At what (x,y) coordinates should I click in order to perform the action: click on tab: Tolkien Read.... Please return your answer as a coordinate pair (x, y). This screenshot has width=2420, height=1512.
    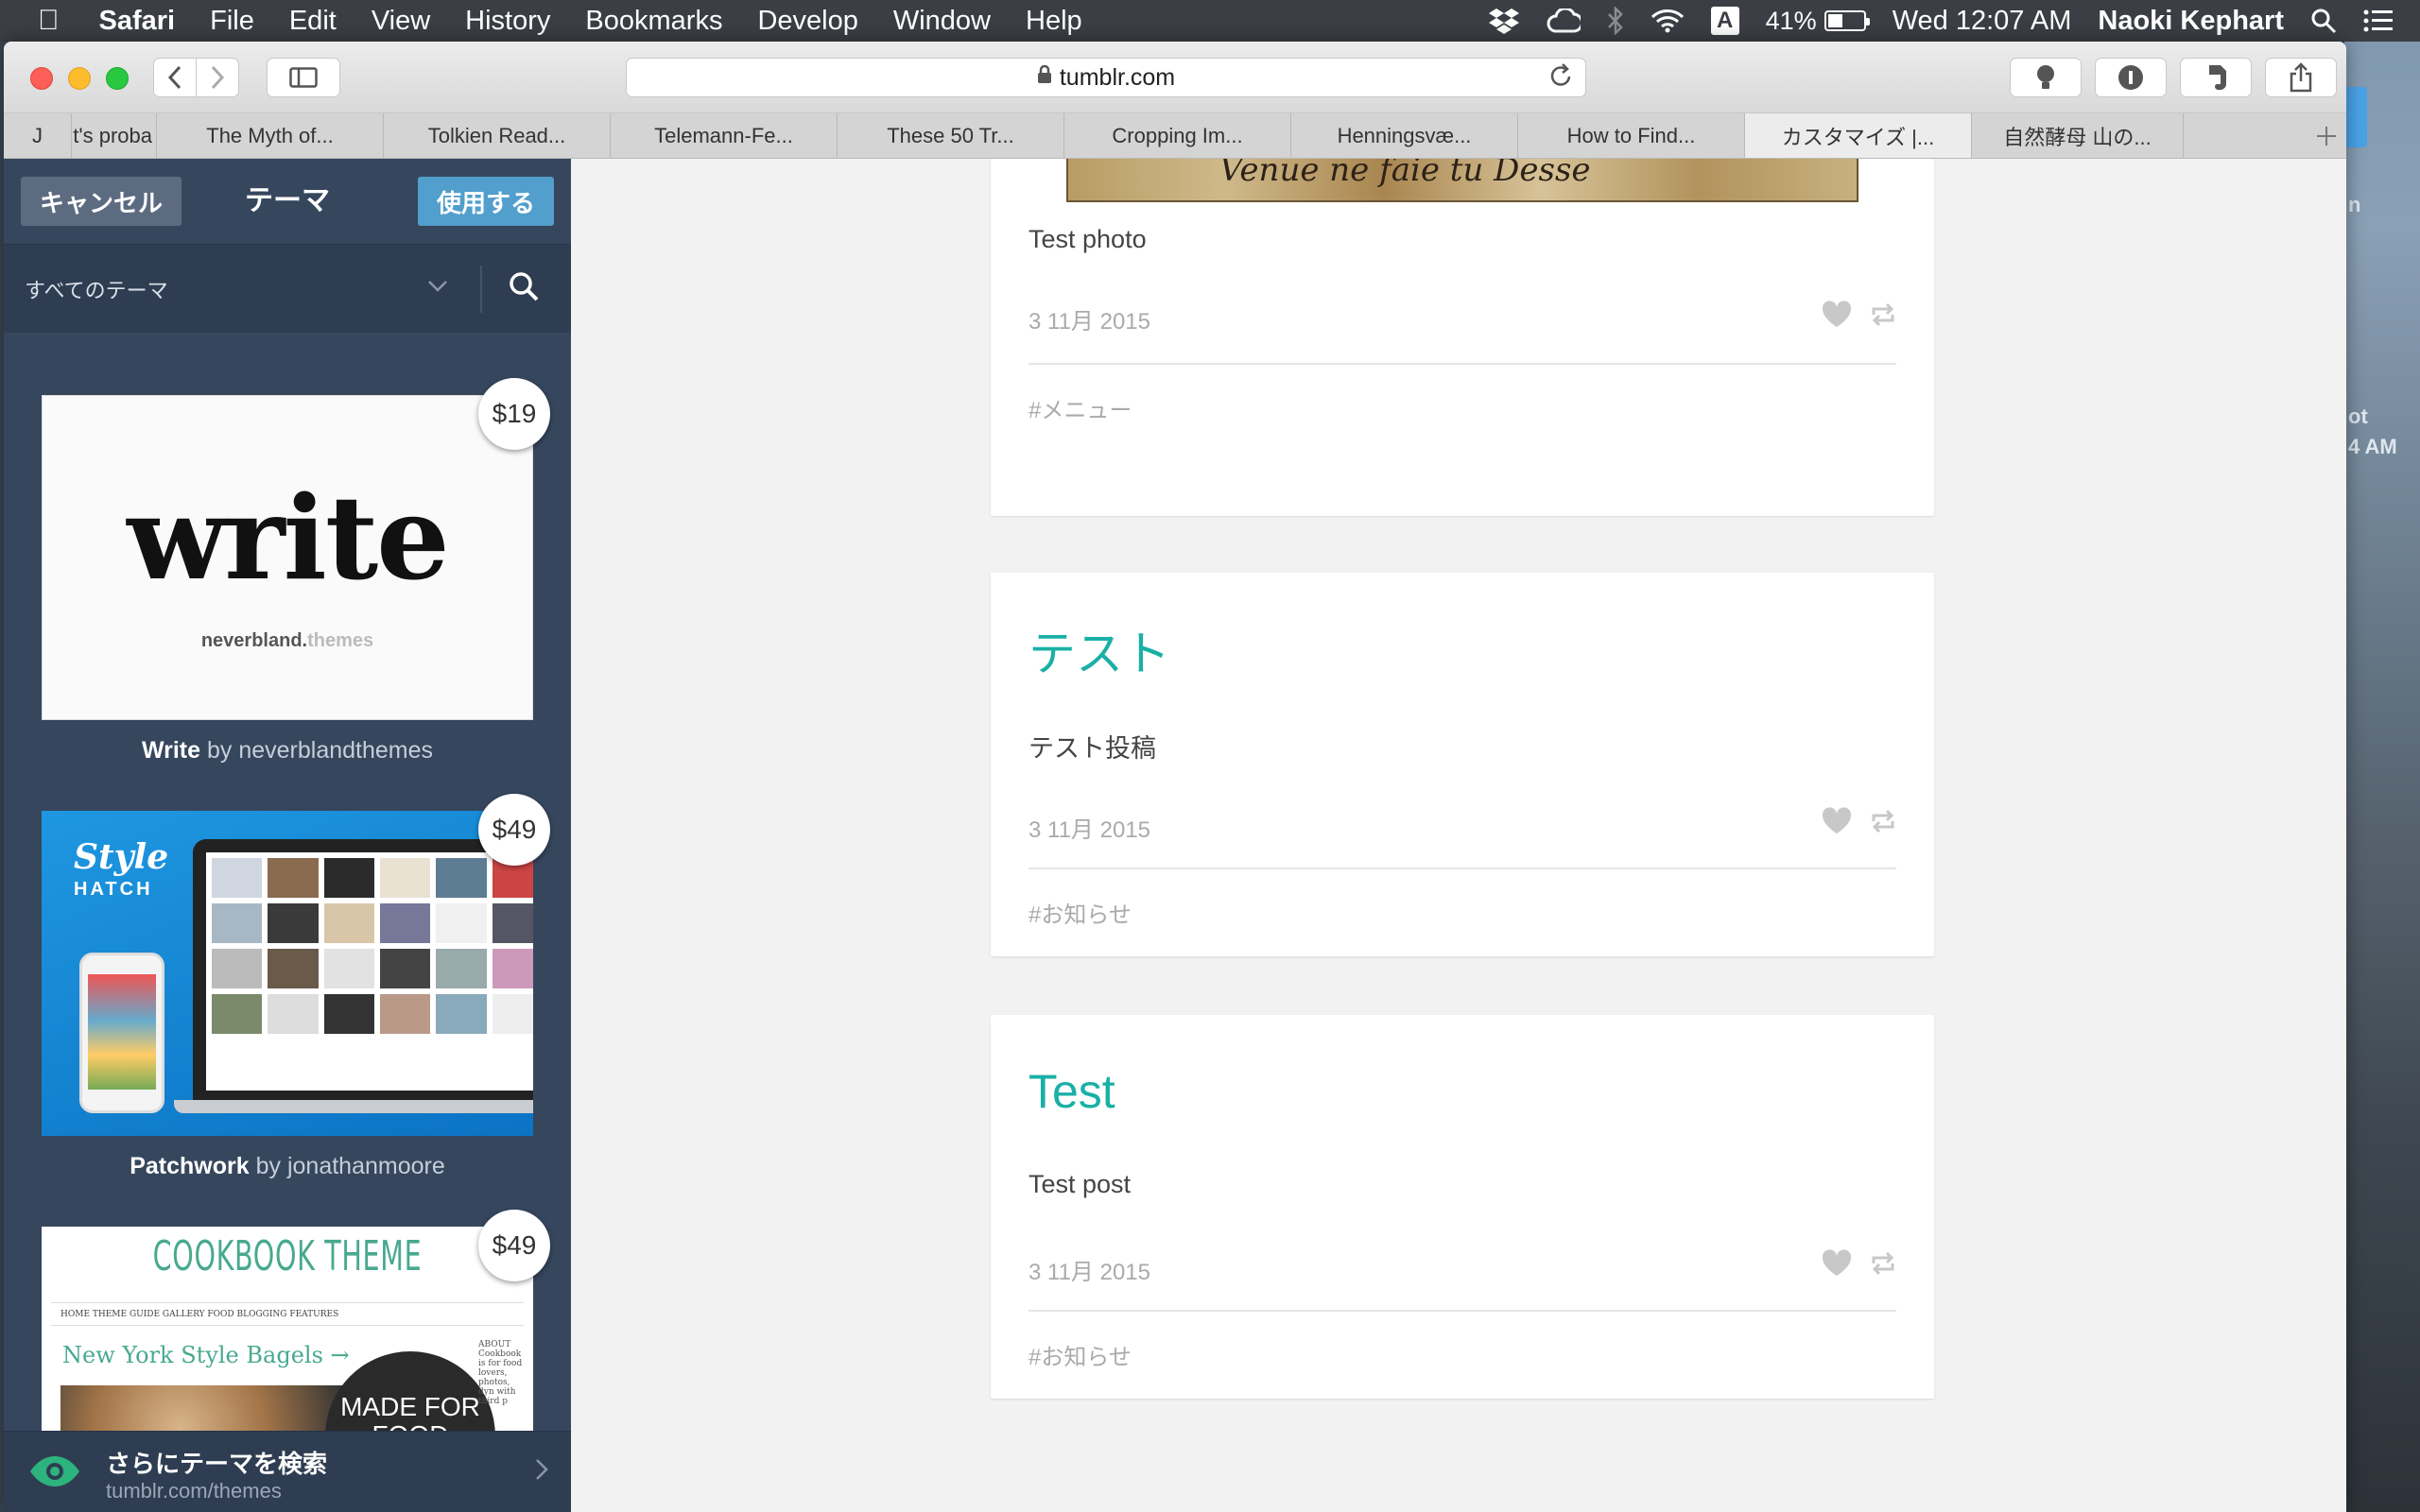
    Looking at the image, I should click on (497, 135).